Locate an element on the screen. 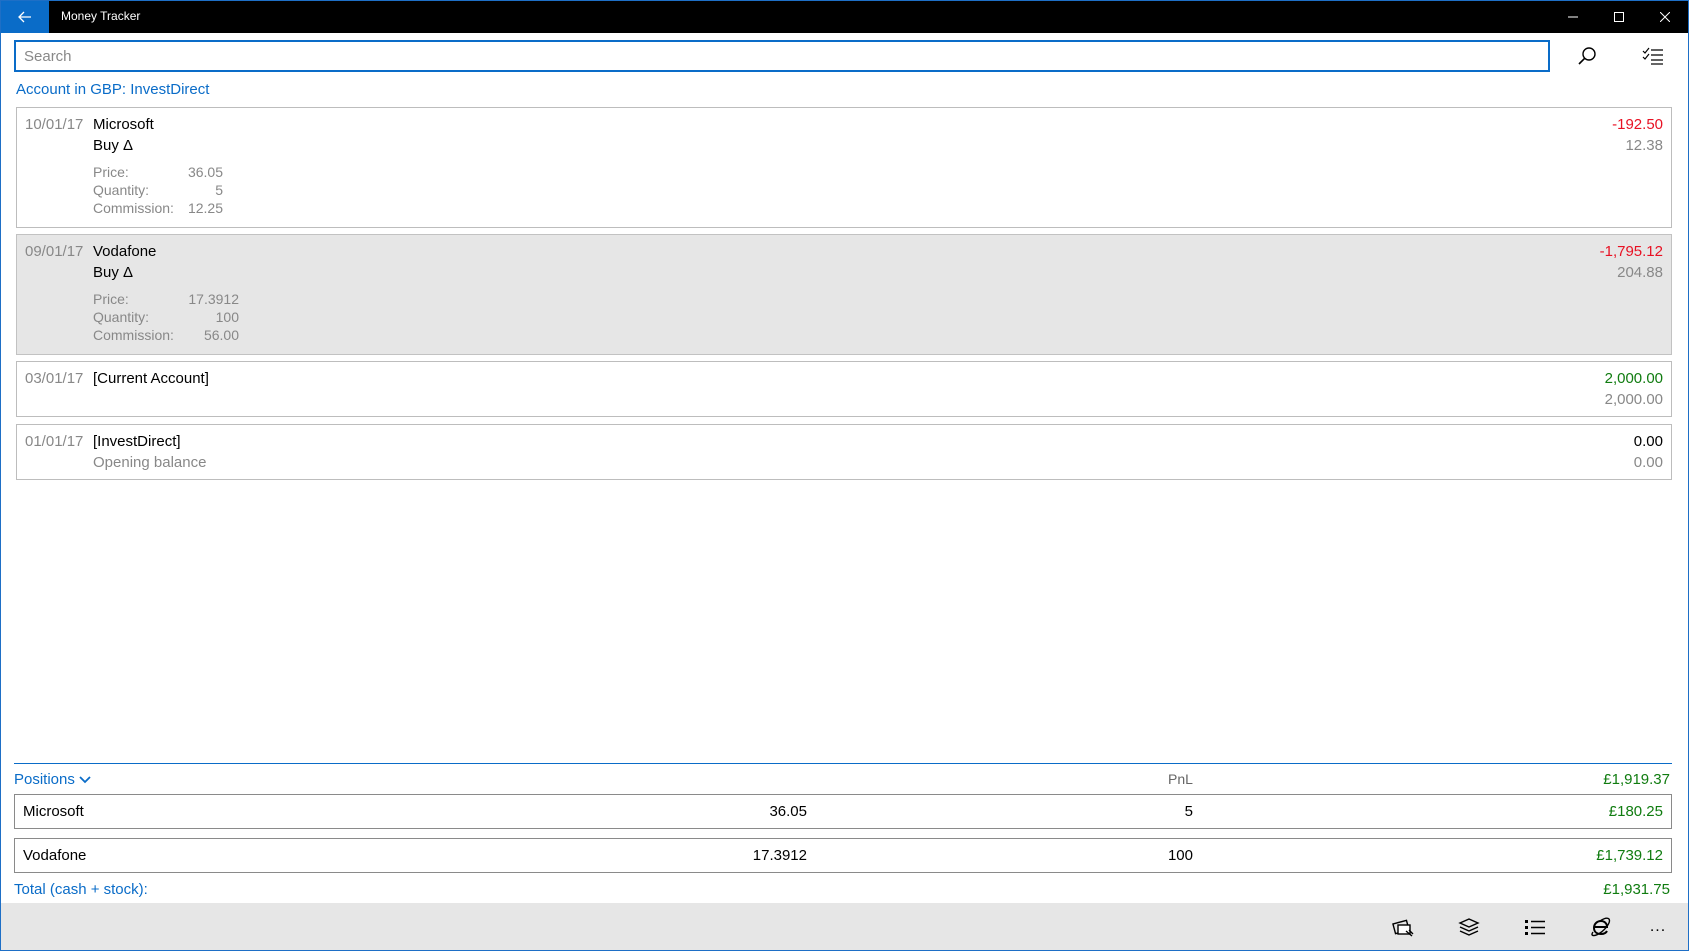  title-bar: Money Tracker is located at coordinates (844, 17).